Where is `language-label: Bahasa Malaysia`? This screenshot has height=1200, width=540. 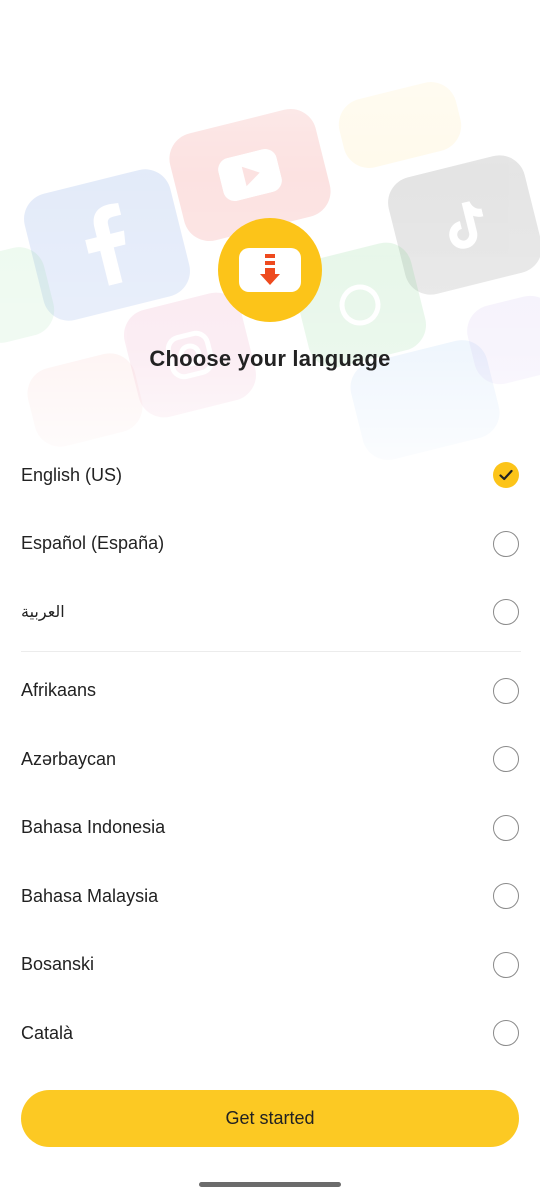
language-label: Bahasa Malaysia is located at coordinates (90, 895).